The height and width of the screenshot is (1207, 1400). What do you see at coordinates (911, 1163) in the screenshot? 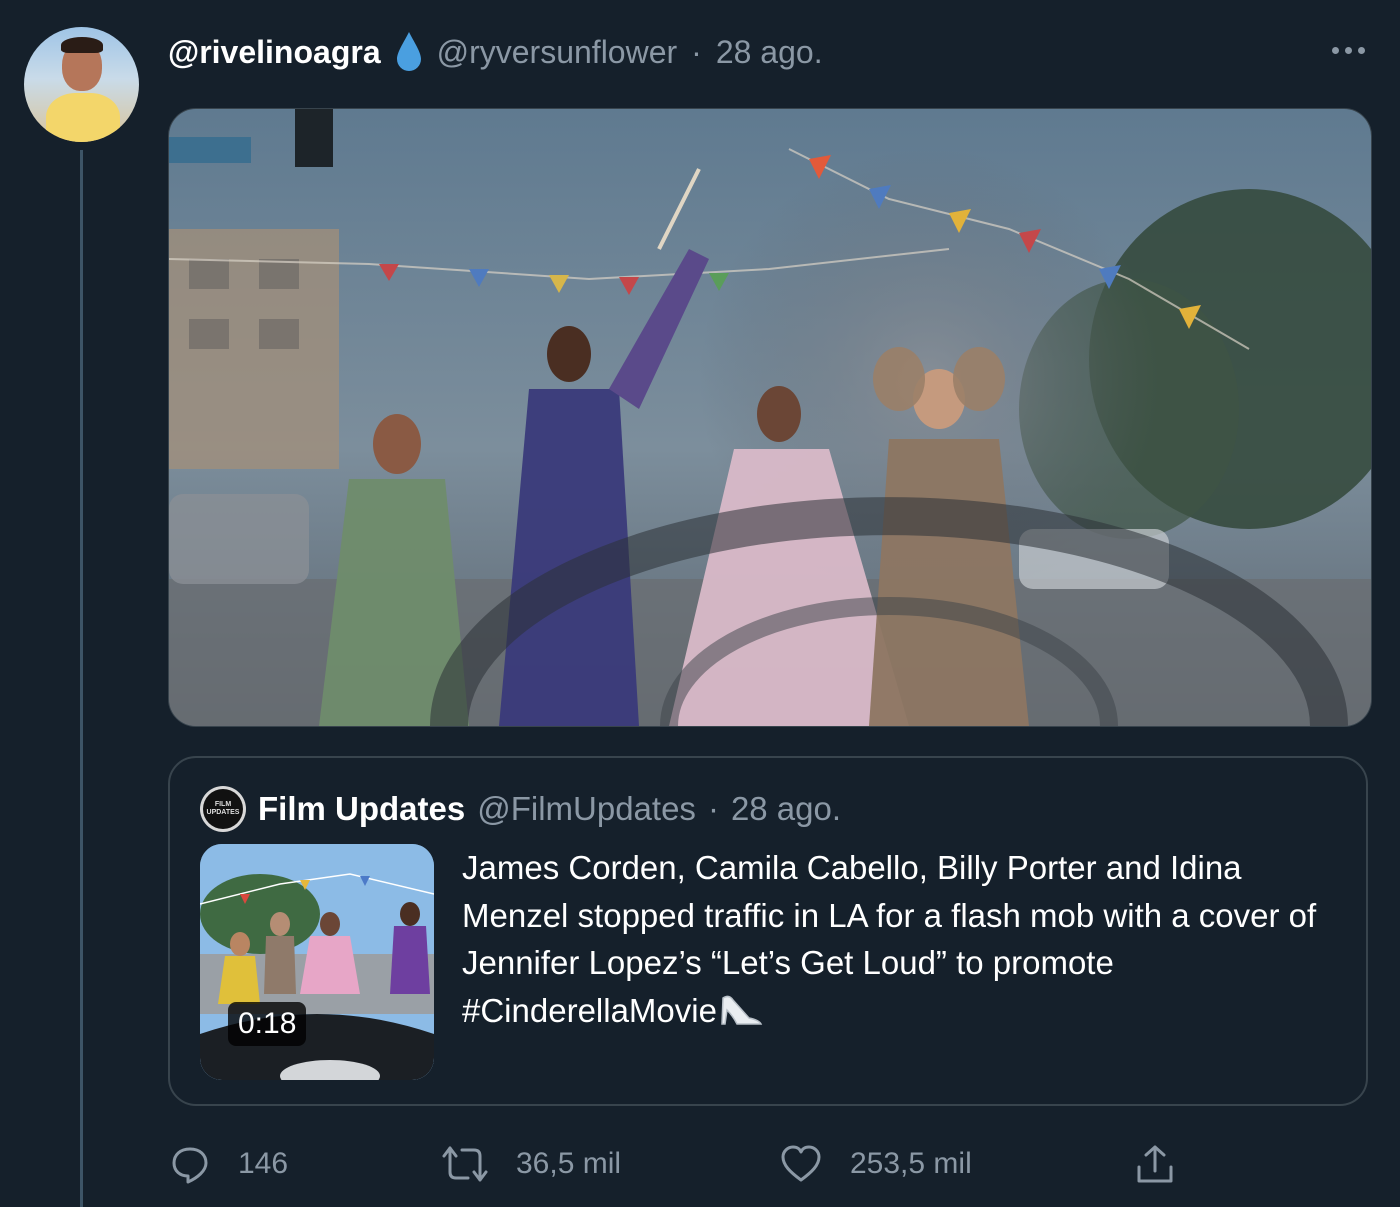
I see `like-count: 253,5 mil` at bounding box center [911, 1163].